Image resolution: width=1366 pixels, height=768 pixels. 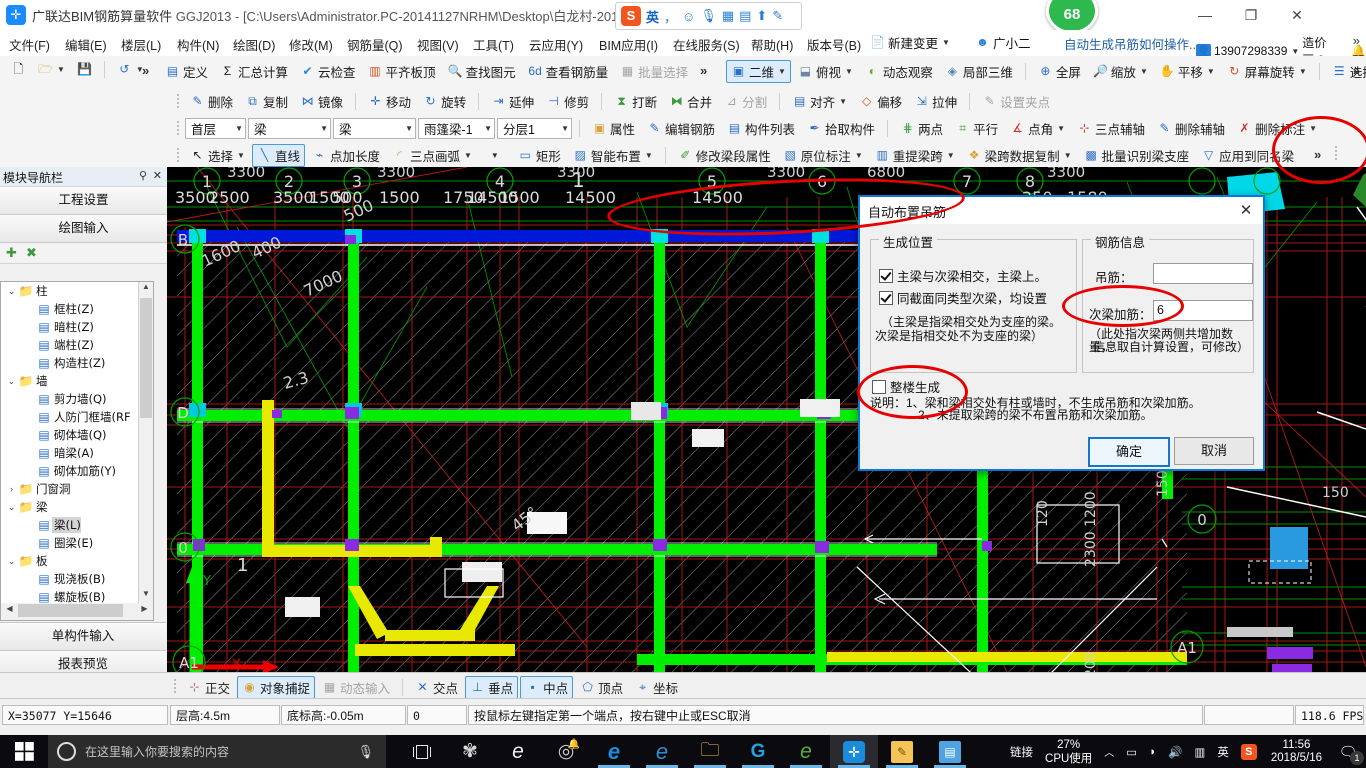 I want to click on snap-dynamic-input-button: ▦ 动态输入, so click(x=356, y=687).